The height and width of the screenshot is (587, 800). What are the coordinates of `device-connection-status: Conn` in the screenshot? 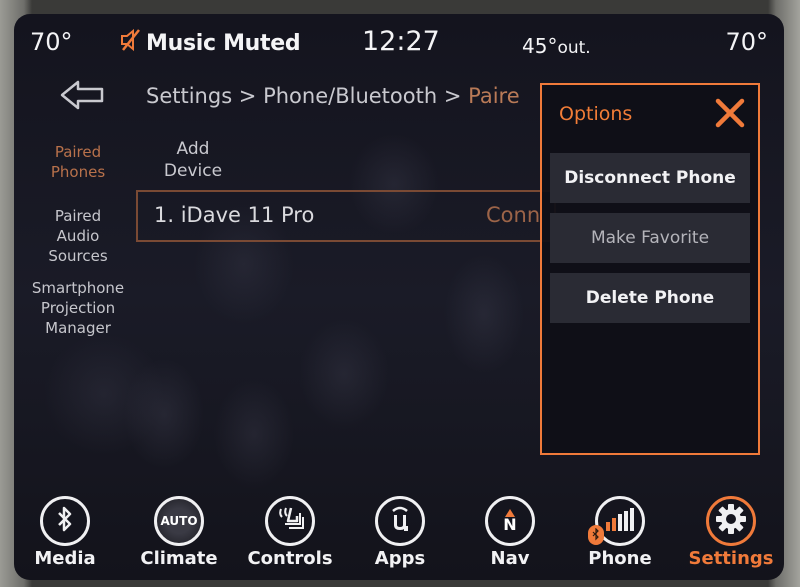 It's located at (513, 215).